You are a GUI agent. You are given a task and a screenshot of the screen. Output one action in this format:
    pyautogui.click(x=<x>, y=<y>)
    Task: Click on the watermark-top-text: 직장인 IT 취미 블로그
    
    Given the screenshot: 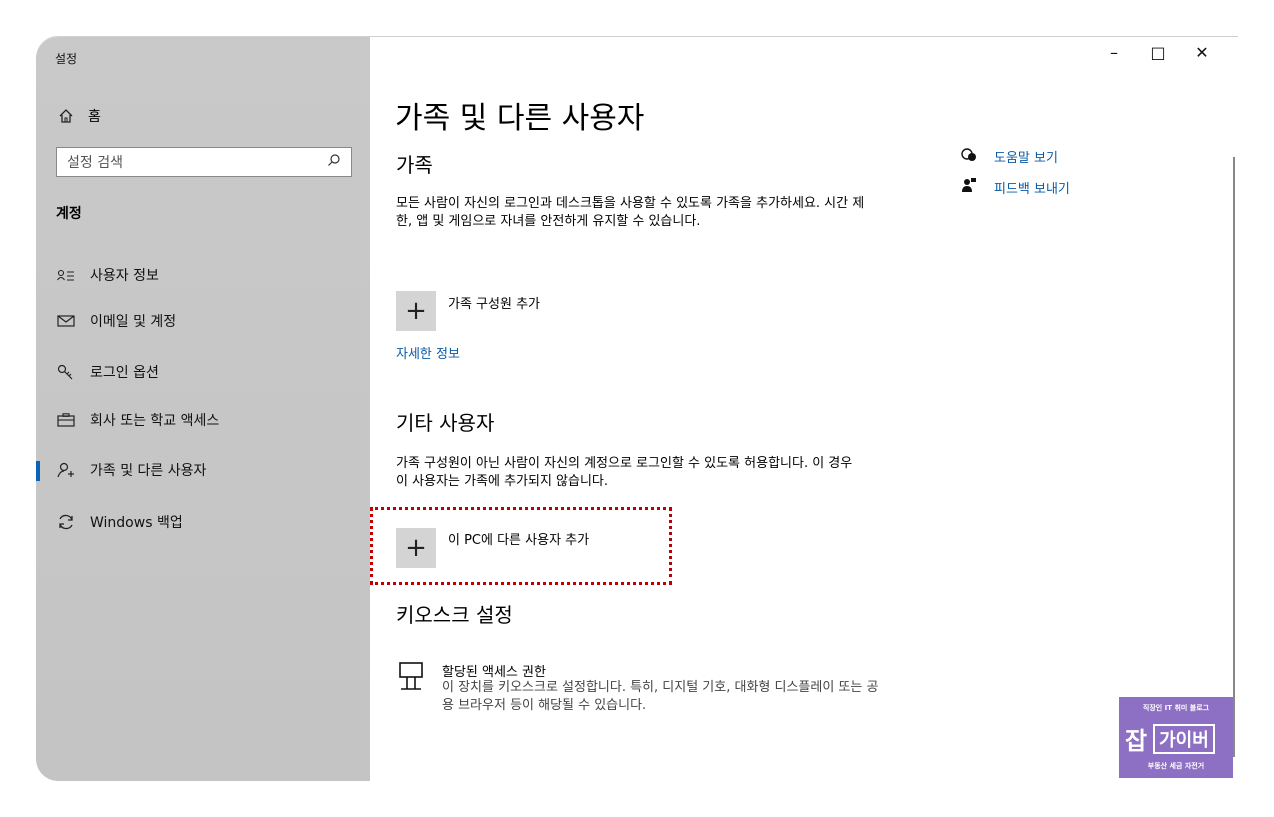 What is the action you would take?
    pyautogui.click(x=1176, y=708)
    